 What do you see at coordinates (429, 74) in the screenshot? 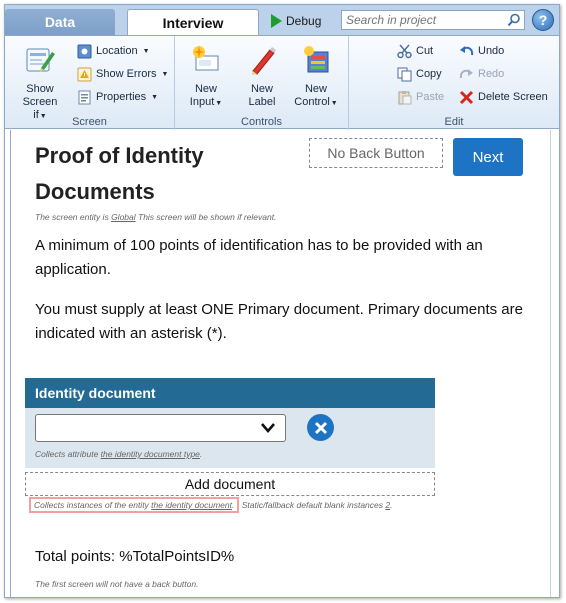
I see `copy-label: Copy` at bounding box center [429, 74].